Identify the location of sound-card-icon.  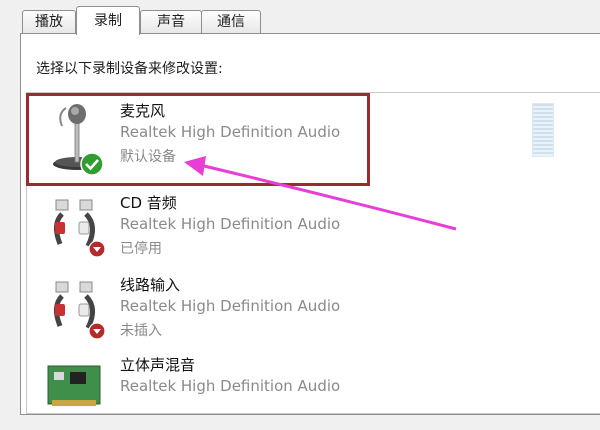
(74, 385).